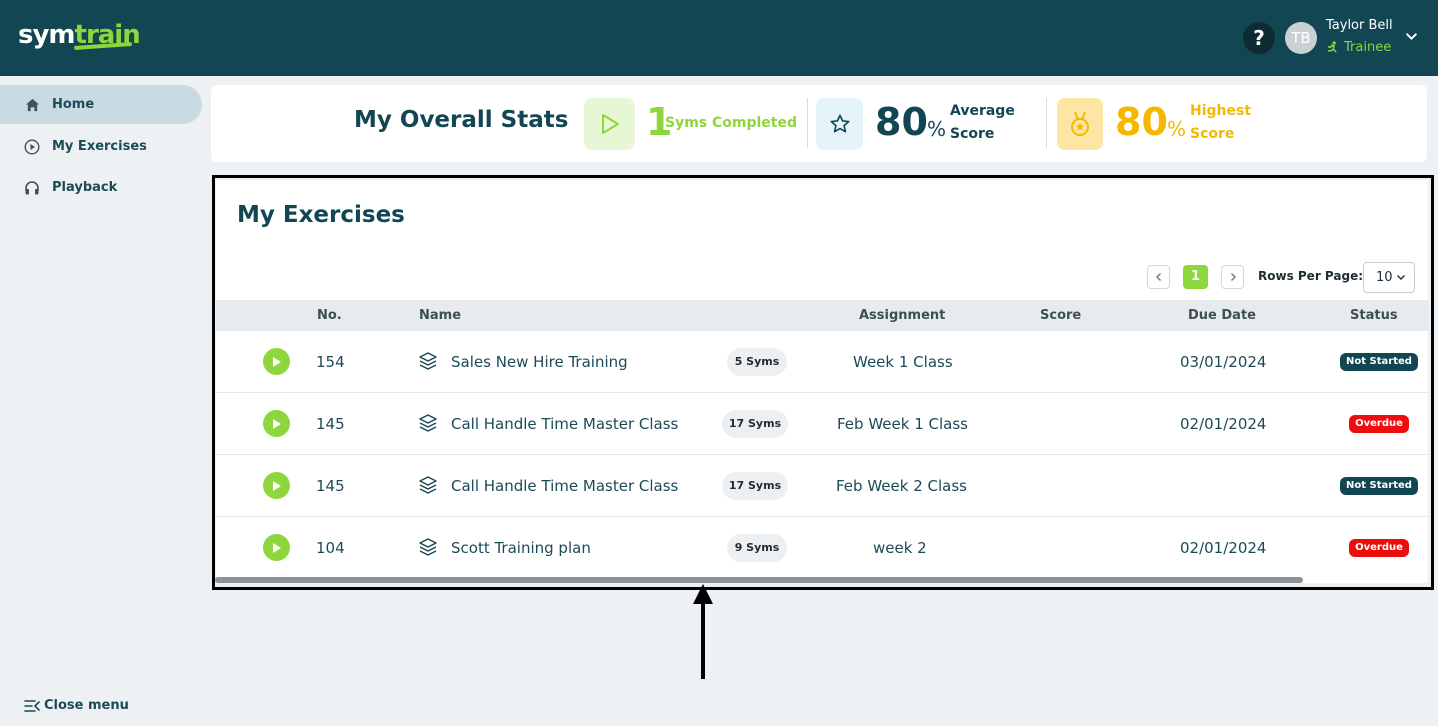 The width and height of the screenshot is (1438, 726). Describe the element at coordinates (1259, 38) in the screenshot. I see `help-button: ?` at that location.